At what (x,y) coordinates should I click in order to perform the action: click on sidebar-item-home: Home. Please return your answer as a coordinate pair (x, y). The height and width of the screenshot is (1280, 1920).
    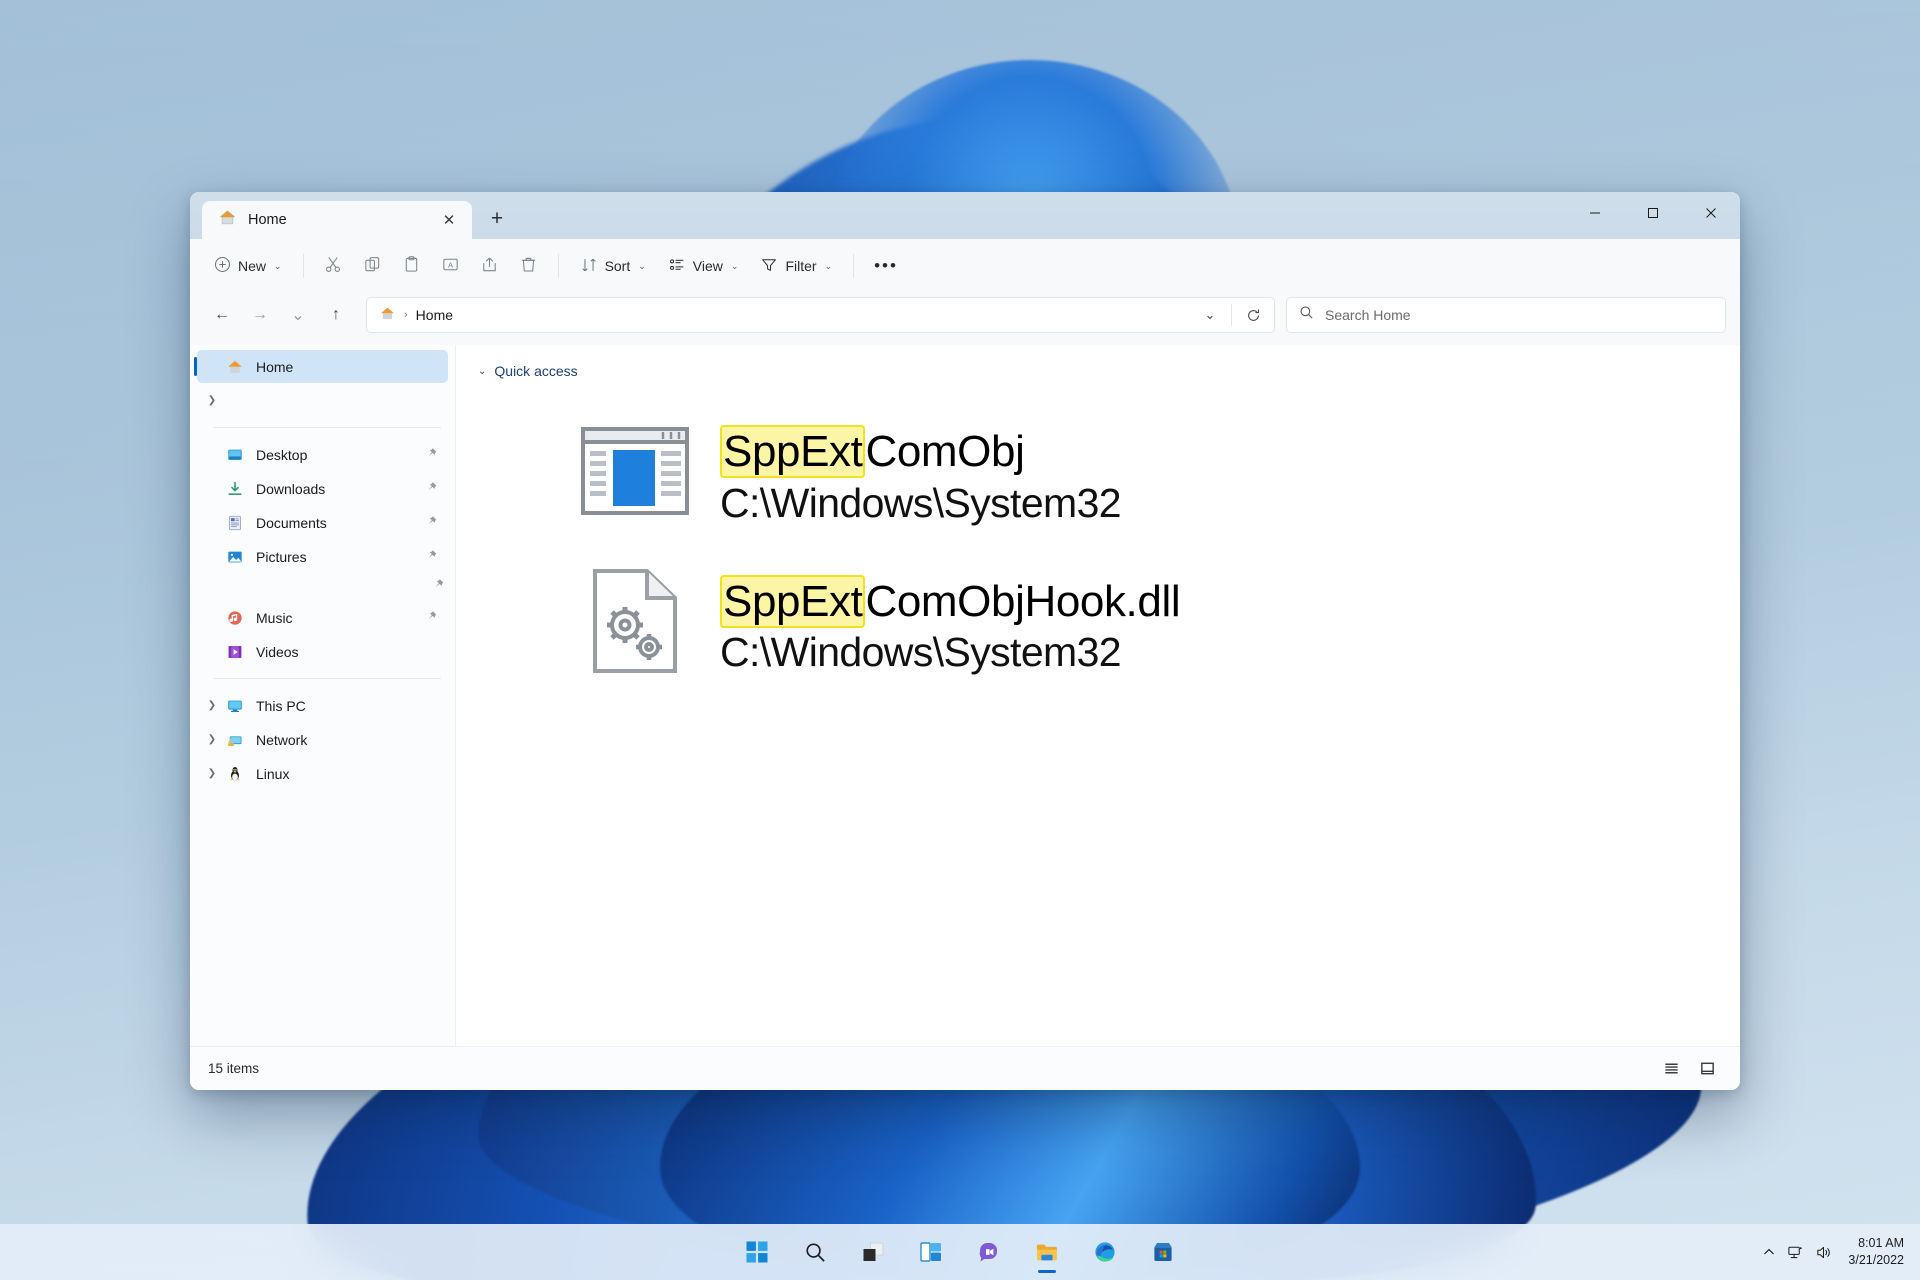
    Looking at the image, I should click on (321, 366).